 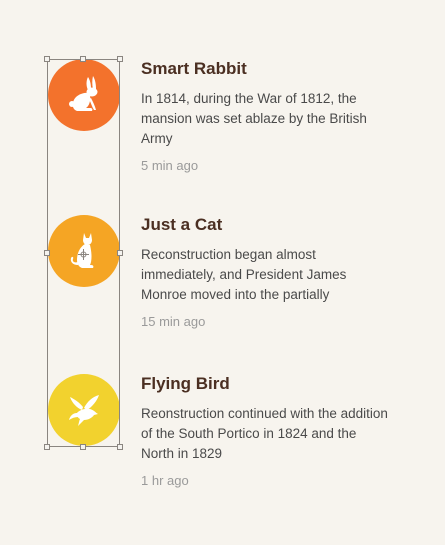 I want to click on transform-center-icon, so click(x=83, y=254).